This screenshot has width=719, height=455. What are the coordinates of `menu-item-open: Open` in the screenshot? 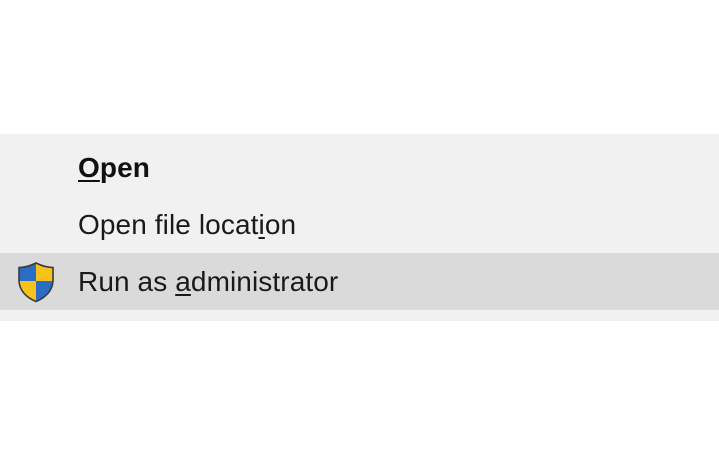 It's located at (359, 167).